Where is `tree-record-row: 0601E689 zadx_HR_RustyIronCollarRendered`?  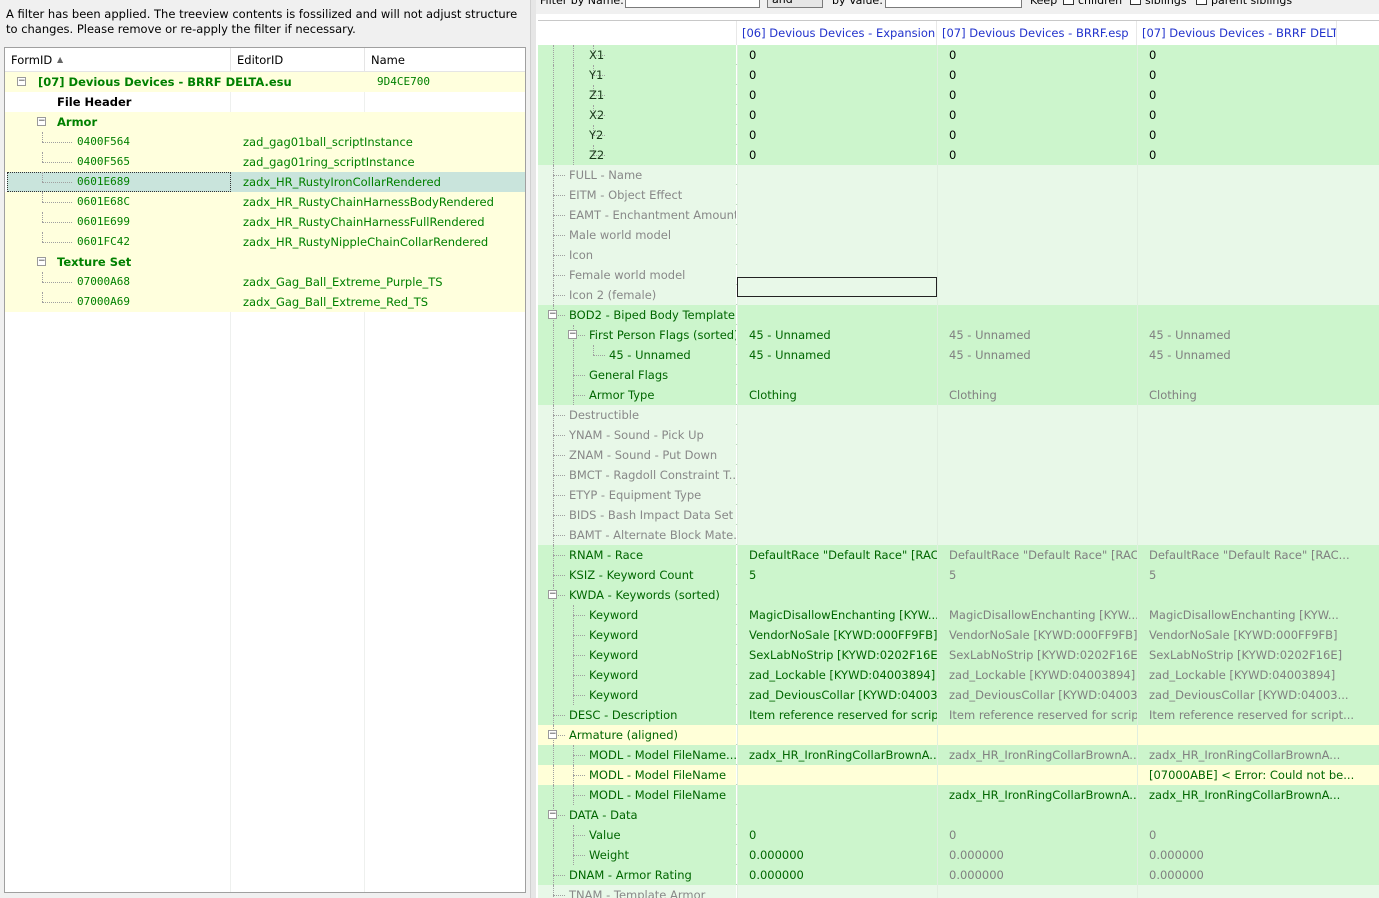 tree-record-row: 0601E689 zadx_HR_RustyIronCollarRendered is located at coordinates (265, 182).